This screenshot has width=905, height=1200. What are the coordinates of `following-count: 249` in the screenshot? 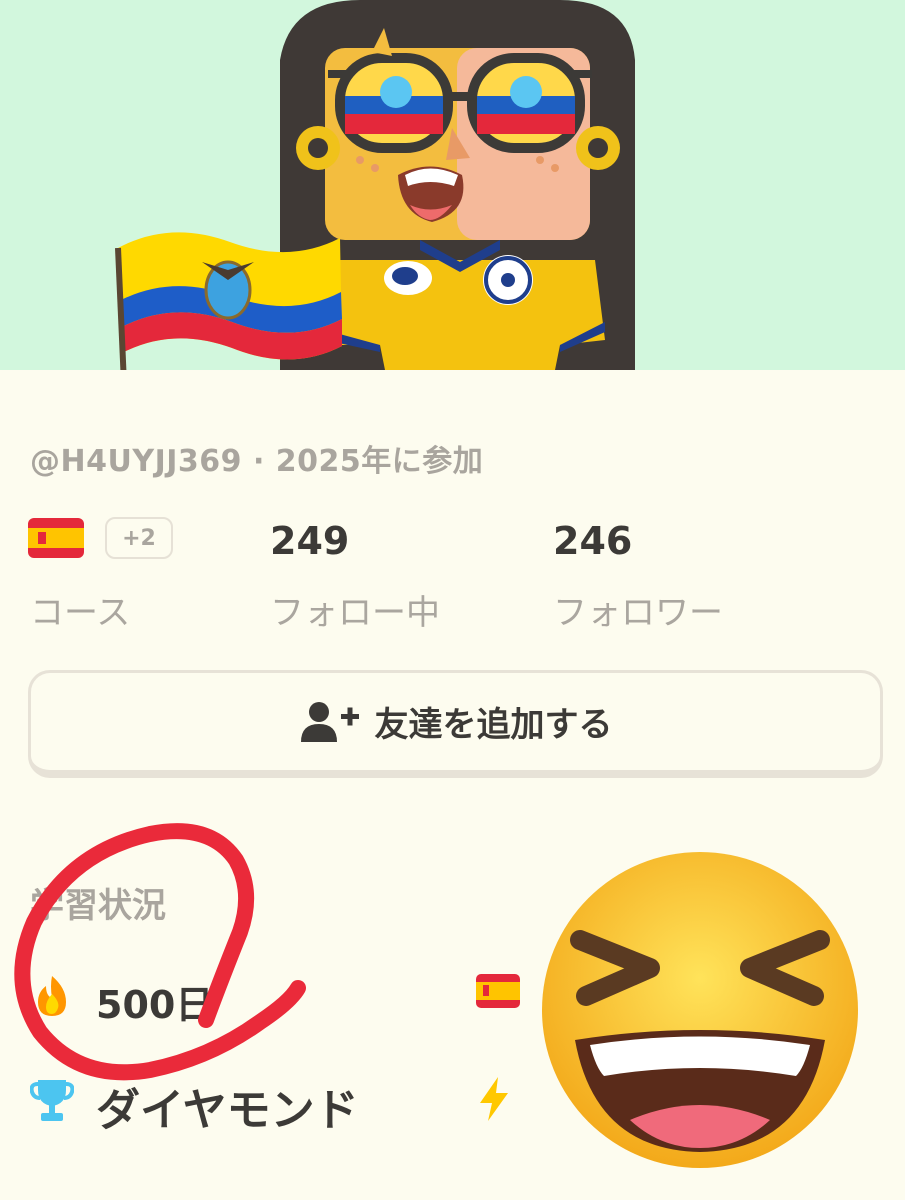 It's located at (309, 541).